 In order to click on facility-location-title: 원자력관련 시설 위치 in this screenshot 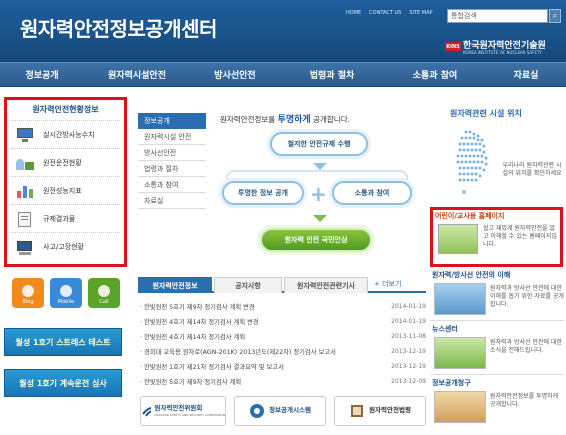, I will do `click(486, 113)`.